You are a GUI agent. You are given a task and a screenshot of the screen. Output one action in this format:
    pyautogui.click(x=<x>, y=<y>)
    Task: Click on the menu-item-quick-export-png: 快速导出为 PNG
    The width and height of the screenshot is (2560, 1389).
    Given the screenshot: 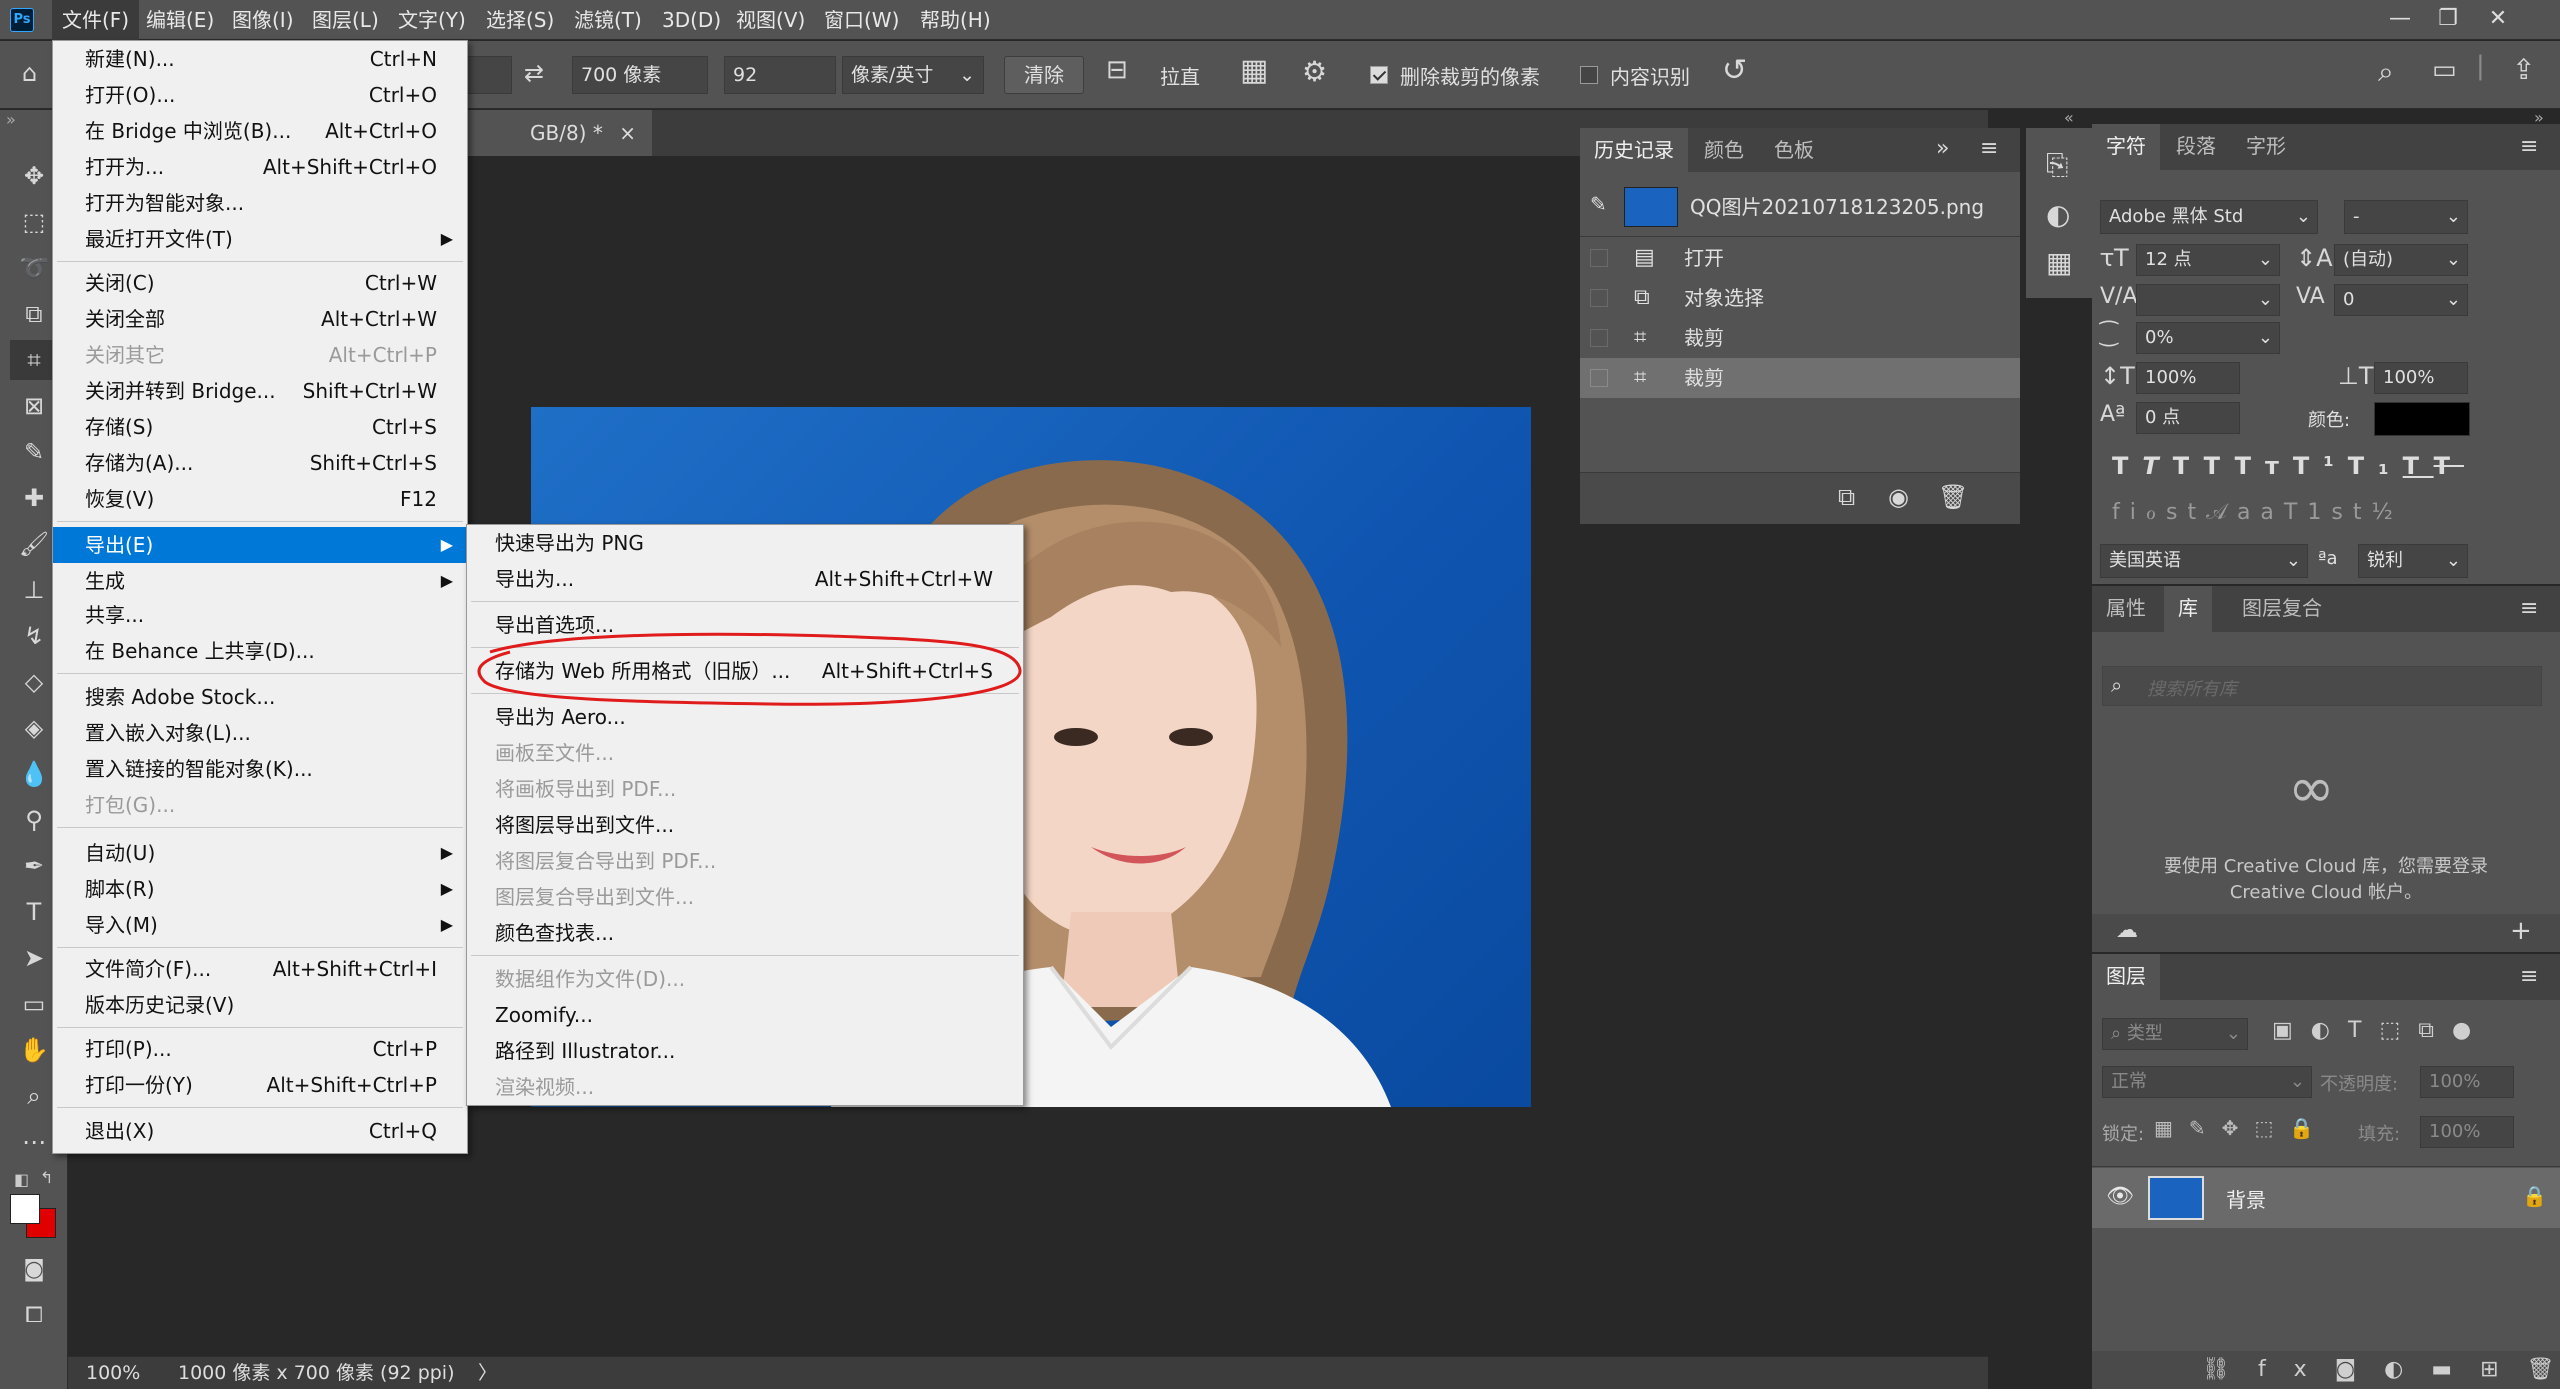 What is the action you would take?
    pyautogui.click(x=745, y=543)
    